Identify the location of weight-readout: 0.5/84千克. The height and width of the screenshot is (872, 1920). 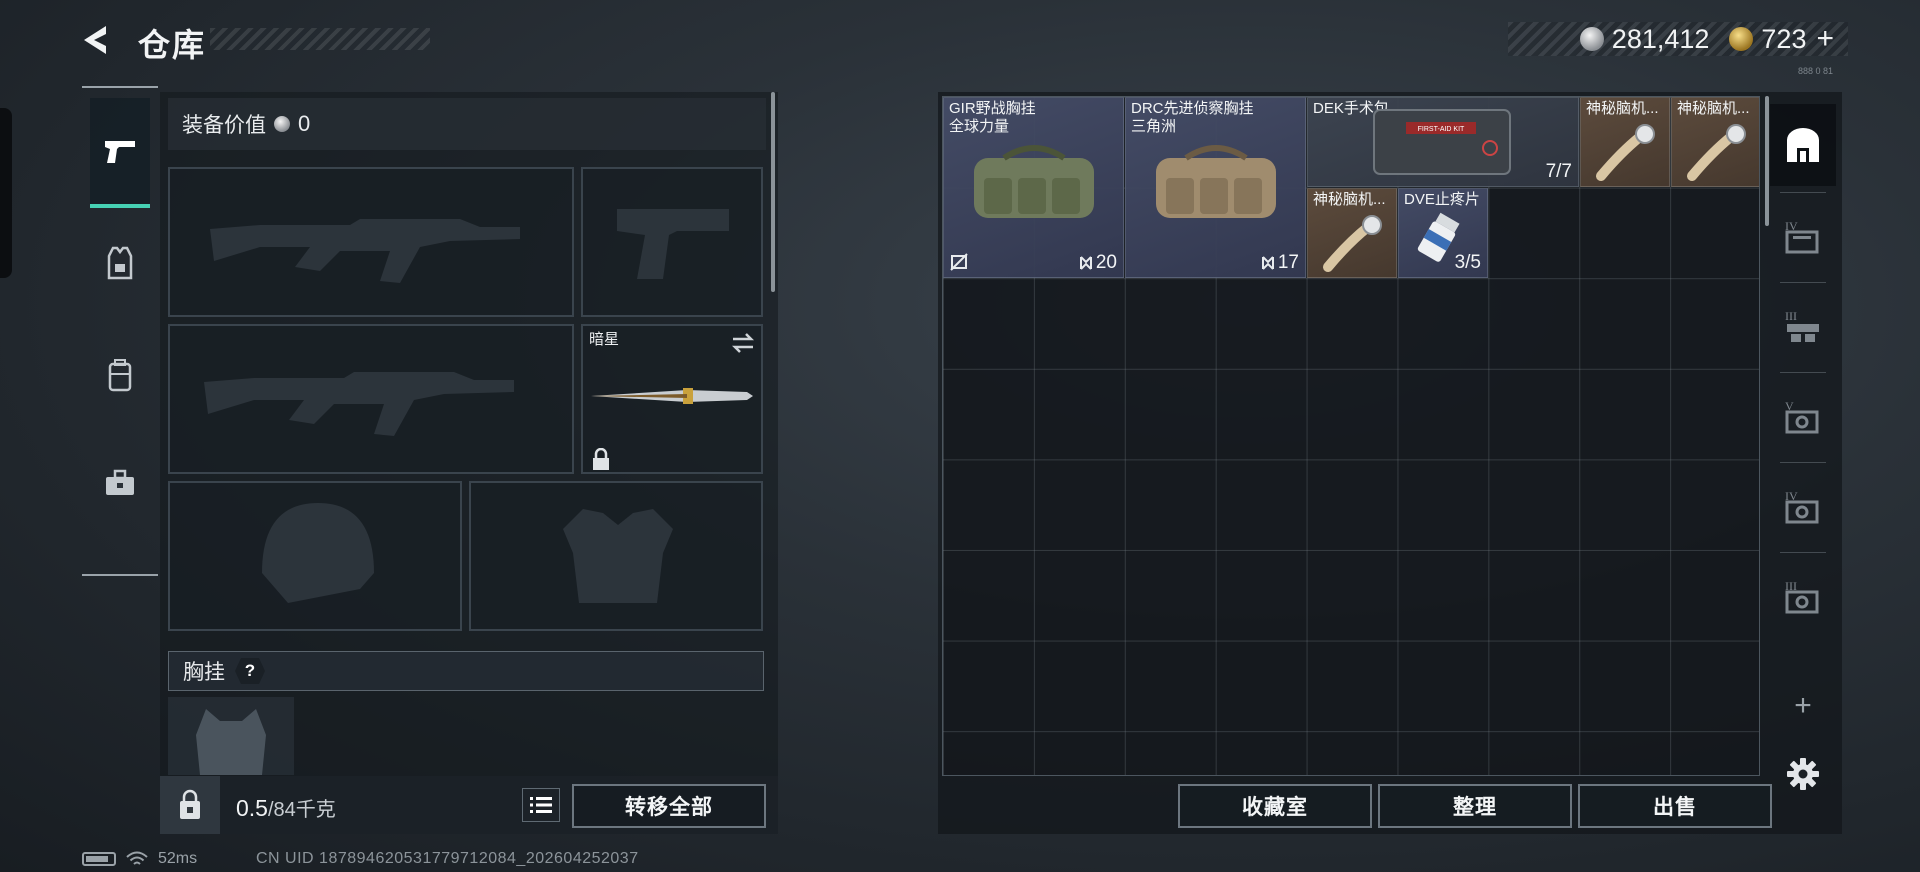
(286, 807).